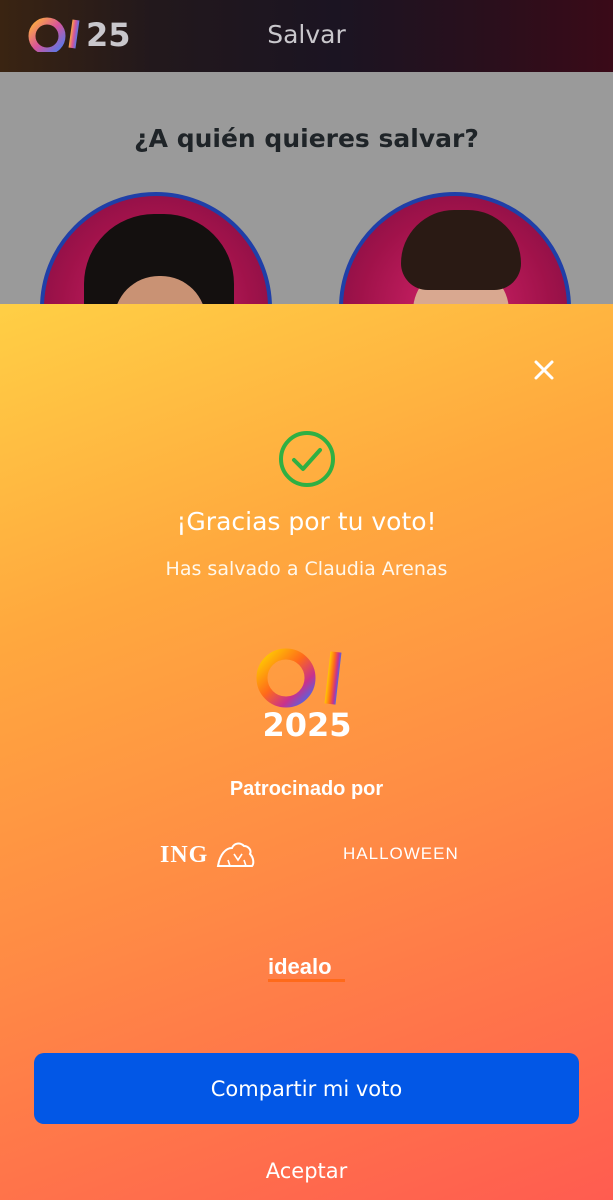  I want to click on idealo-sponsor-logo: idealo, so click(300, 966).